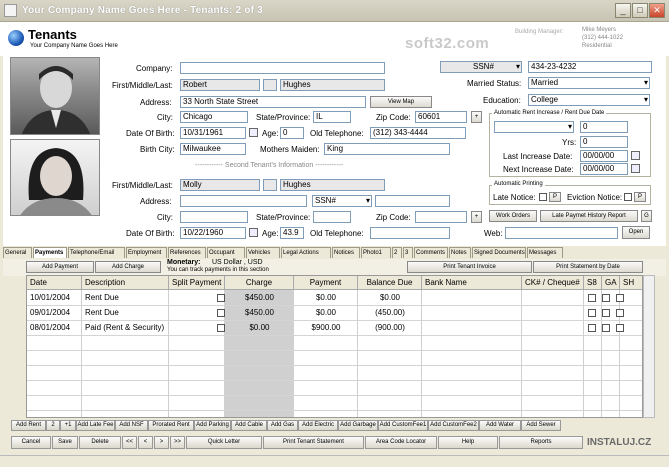 This screenshot has width=669, height=467. What do you see at coordinates (631, 283) in the screenshot?
I see `column-header-sh: SH` at bounding box center [631, 283].